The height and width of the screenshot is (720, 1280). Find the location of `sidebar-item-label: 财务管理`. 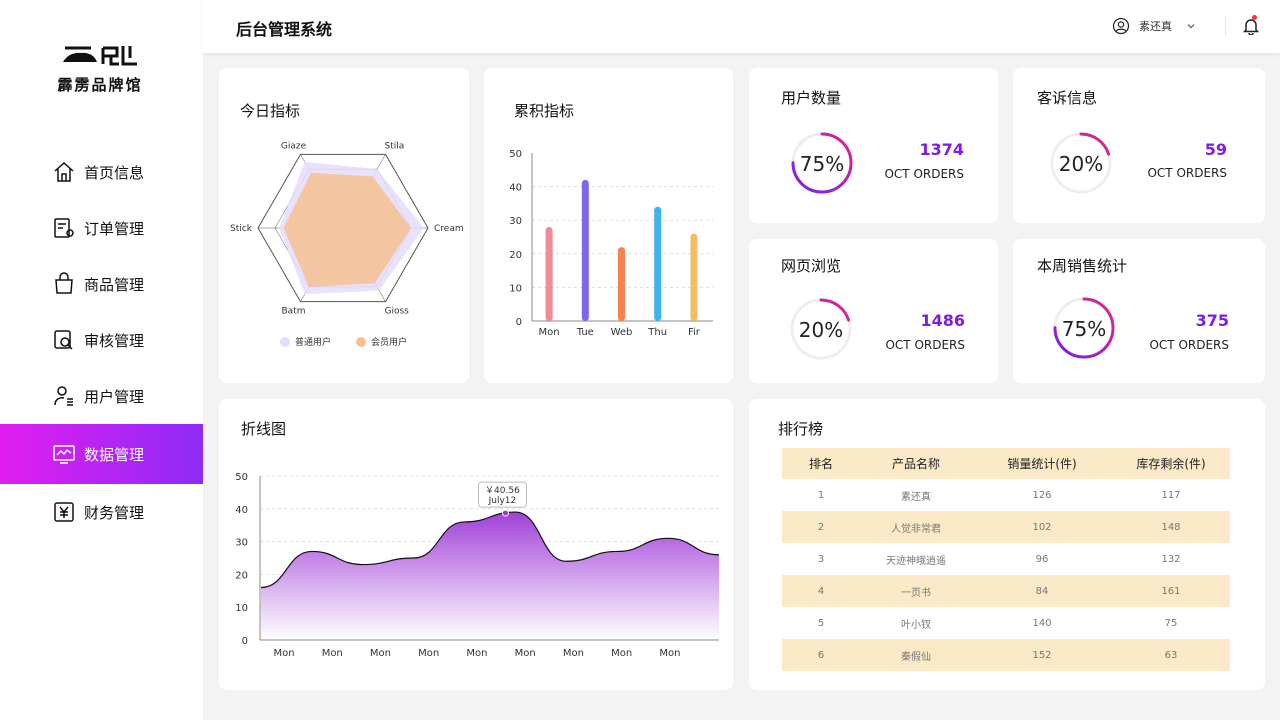

sidebar-item-label: 财务管理 is located at coordinates (114, 512).